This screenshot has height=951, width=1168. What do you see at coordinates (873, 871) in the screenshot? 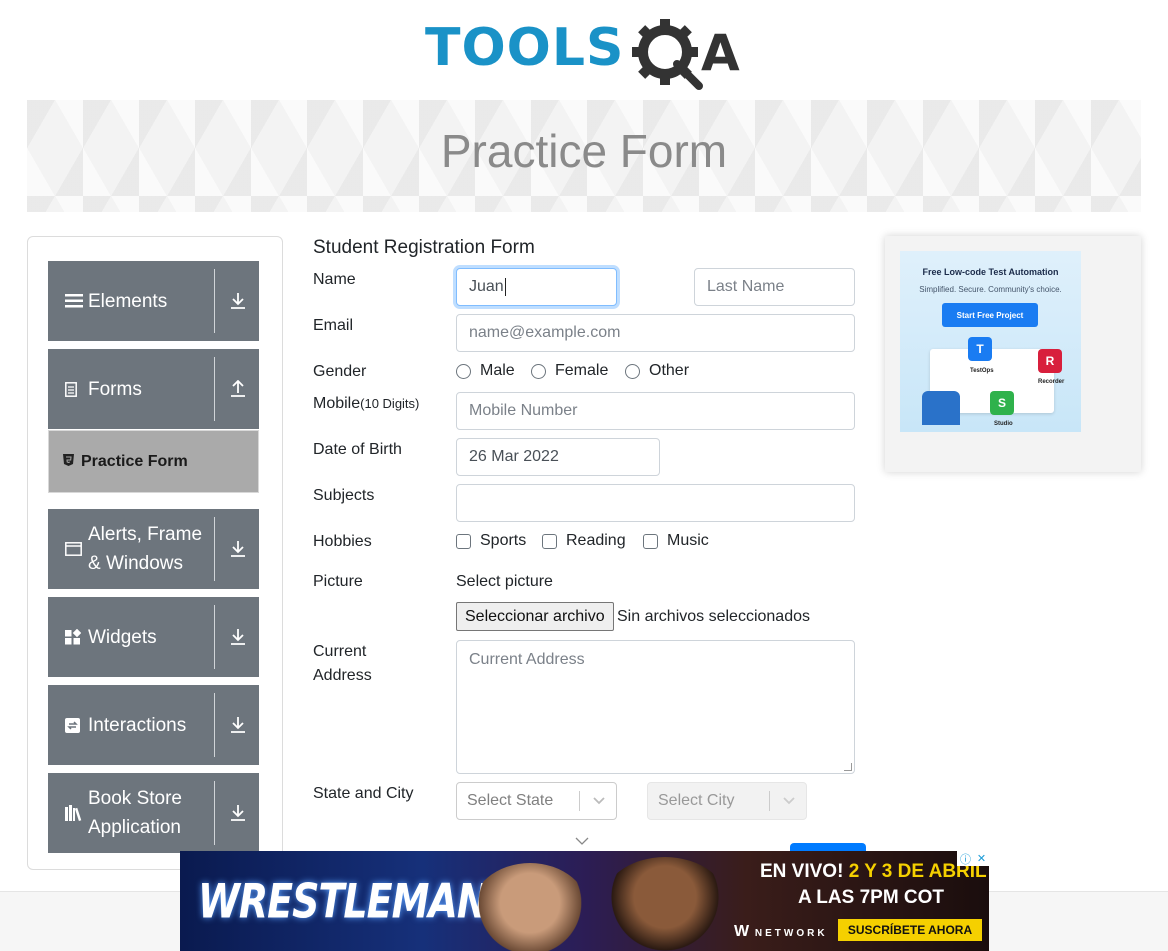
I see `ad-event-date: EN VIVO! 2 Y 3 DE ABRIL` at bounding box center [873, 871].